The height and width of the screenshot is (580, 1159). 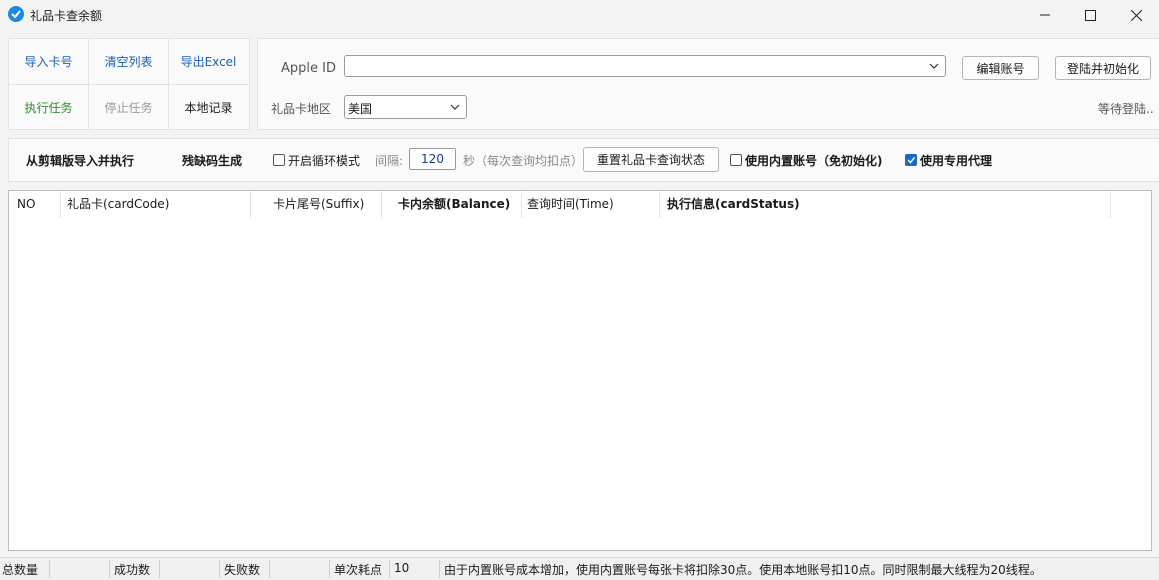 I want to click on check-icon, so click(x=911, y=160).